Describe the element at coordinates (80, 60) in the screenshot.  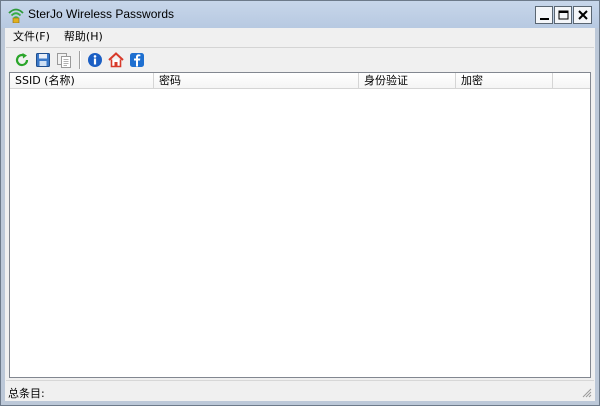
I see `toolbar-separator` at that location.